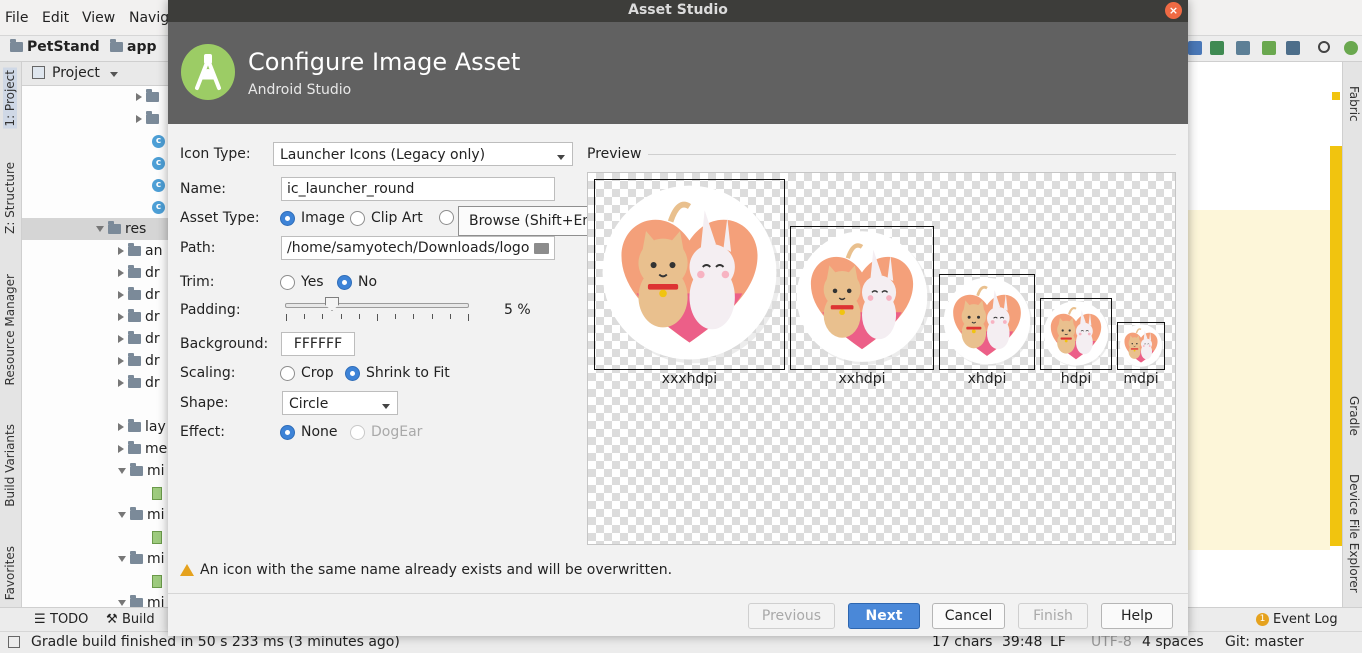 The image size is (1362, 653). I want to click on tab-structure: Z: Structure, so click(10, 198).